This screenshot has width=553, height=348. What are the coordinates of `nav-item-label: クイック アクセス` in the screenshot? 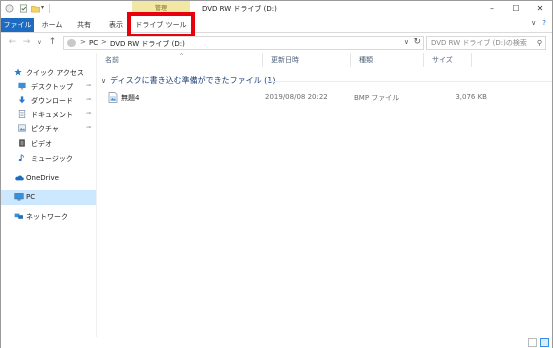 It's located at (55, 73).